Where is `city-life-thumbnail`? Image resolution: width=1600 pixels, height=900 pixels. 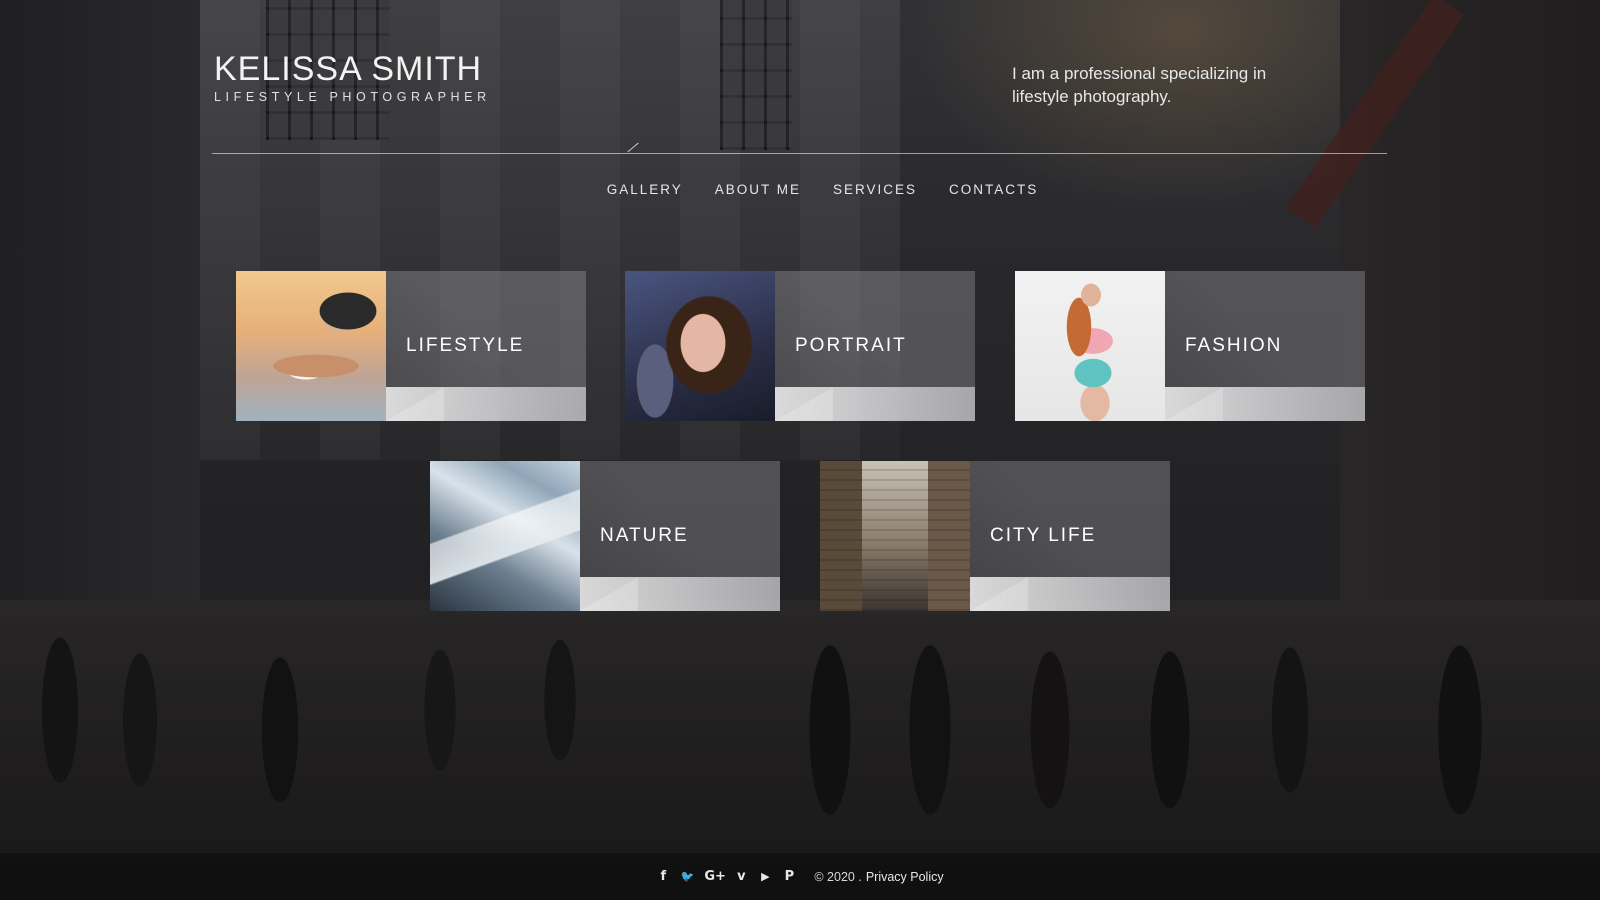 city-life-thumbnail is located at coordinates (895, 536).